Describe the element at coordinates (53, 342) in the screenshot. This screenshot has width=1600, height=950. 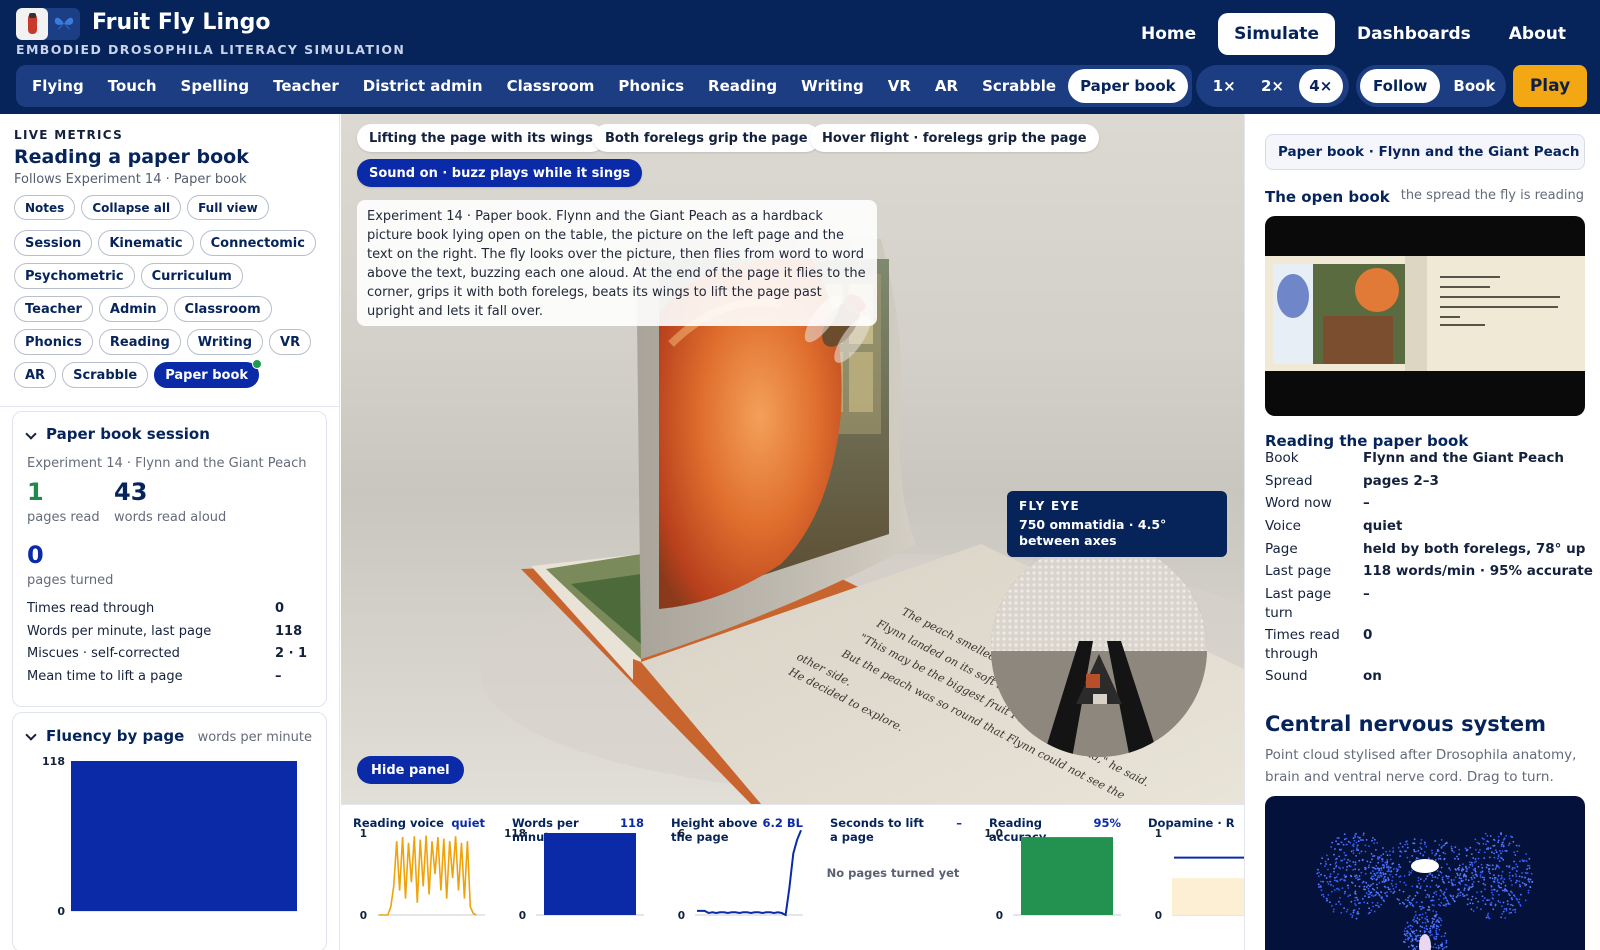
I see `section-phonics: Phonics` at that location.